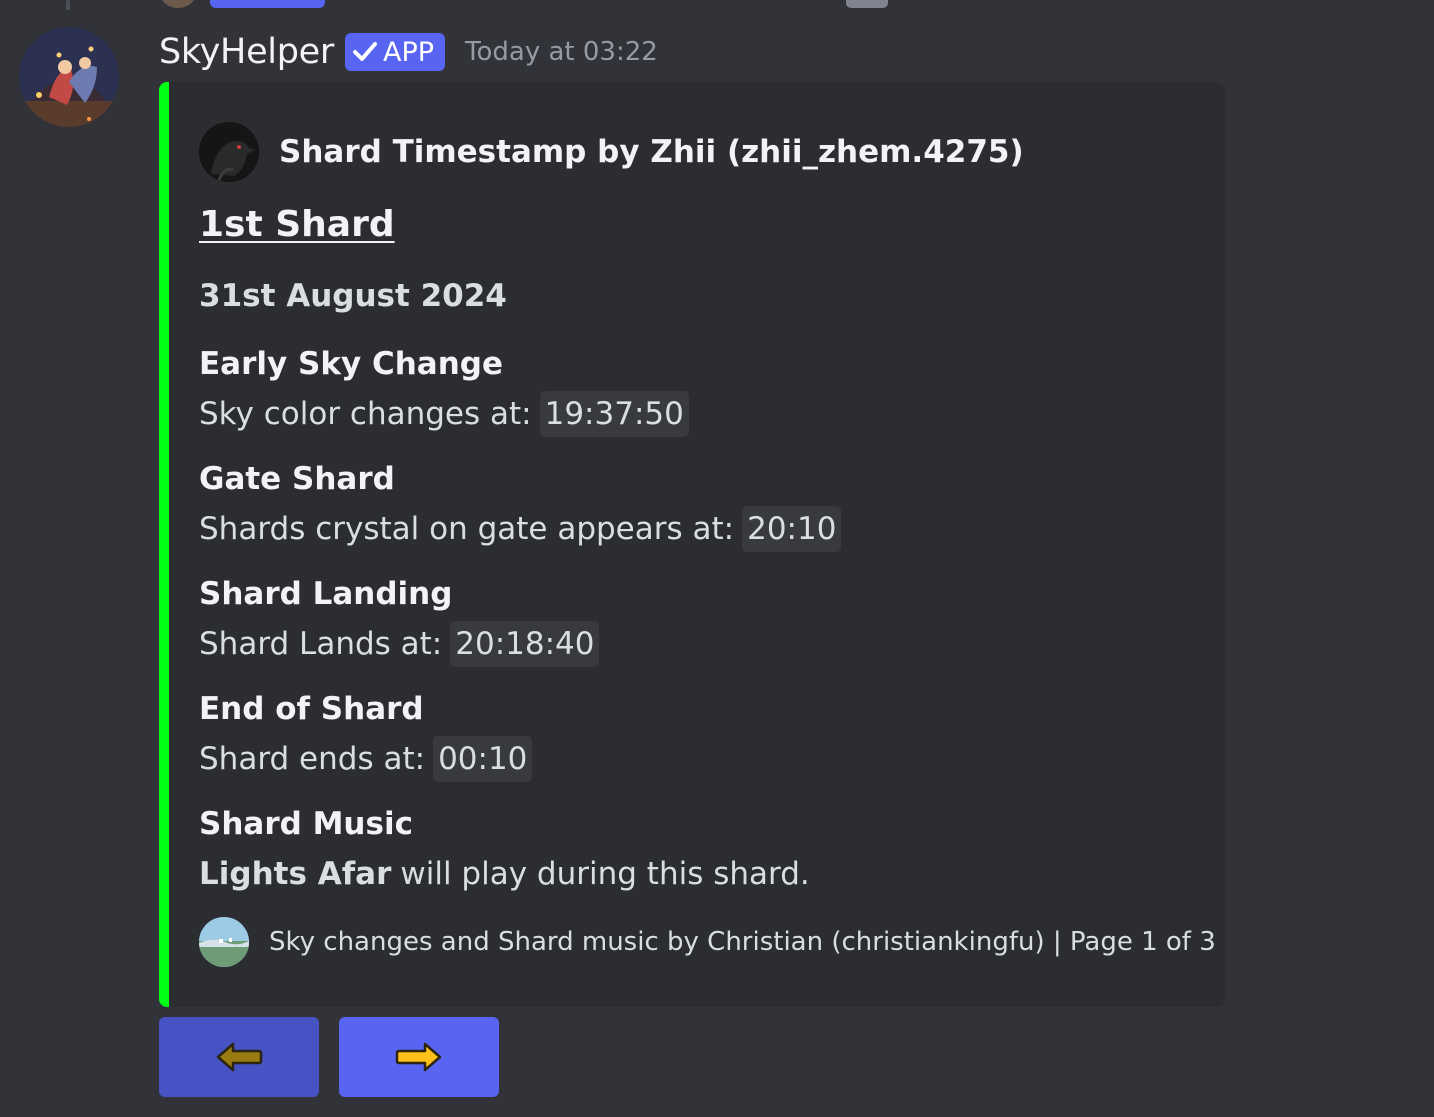  Describe the element at coordinates (229, 152) in the screenshot. I see `author-crow-icon` at that location.